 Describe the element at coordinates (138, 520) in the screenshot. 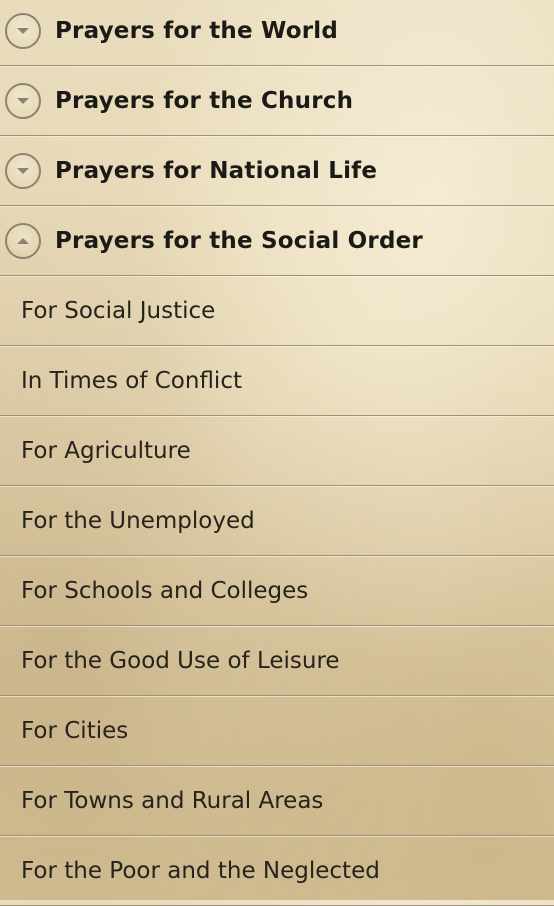

I see `list-item-label: For the Unemployed` at that location.